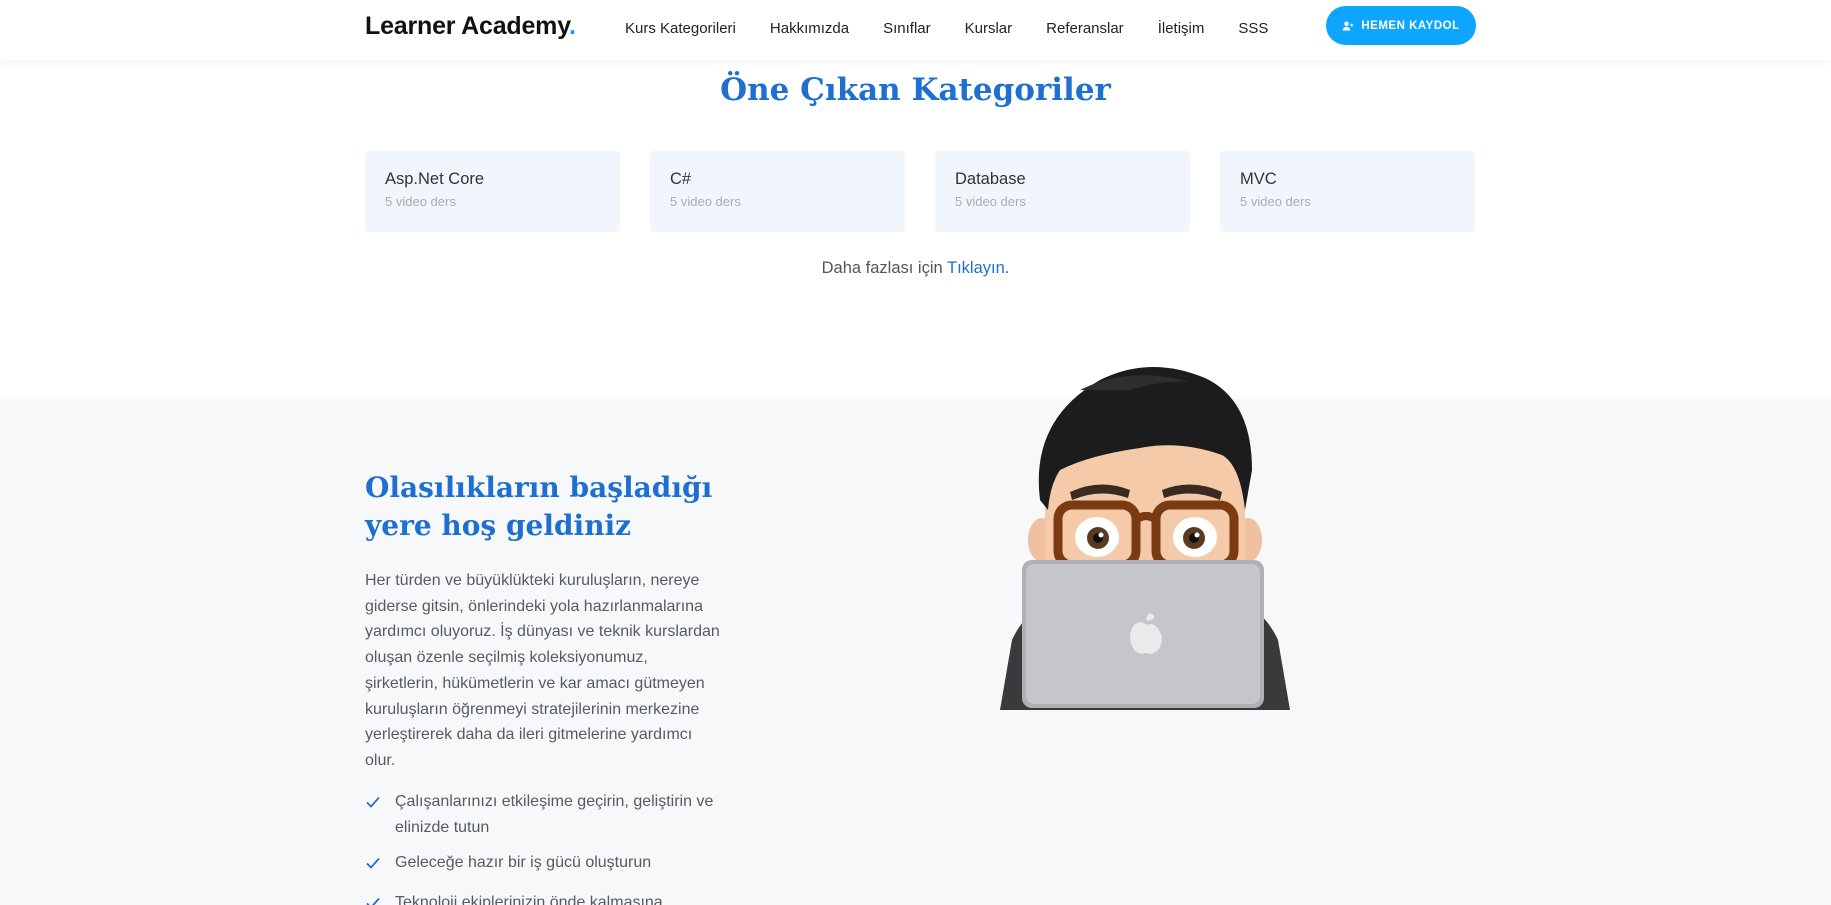 The width and height of the screenshot is (1831, 905). I want to click on user-plus-icon, so click(1348, 25).